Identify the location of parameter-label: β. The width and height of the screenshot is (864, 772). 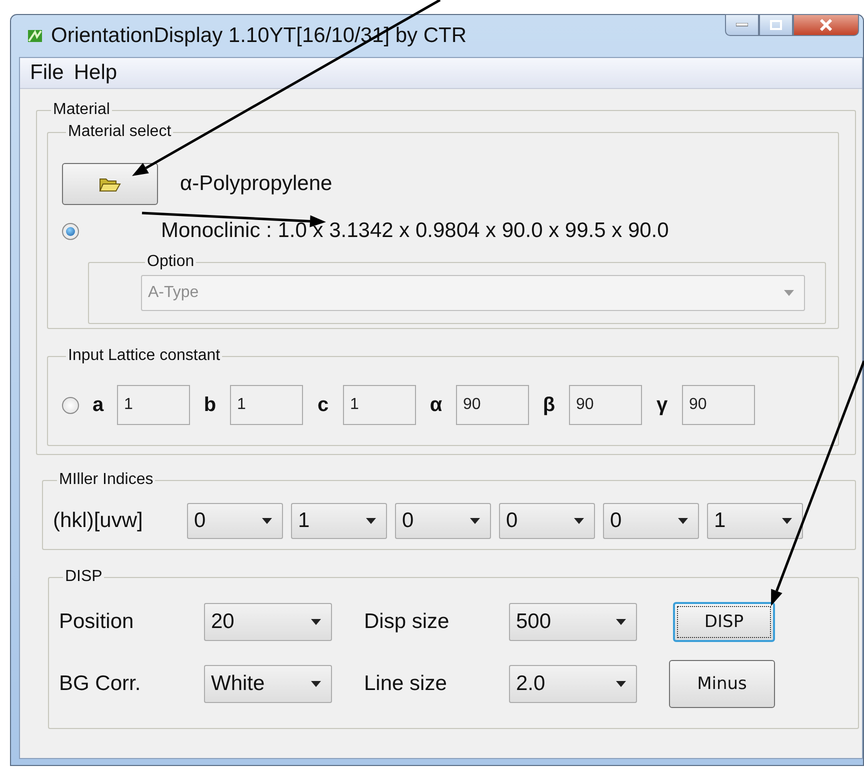
(549, 405).